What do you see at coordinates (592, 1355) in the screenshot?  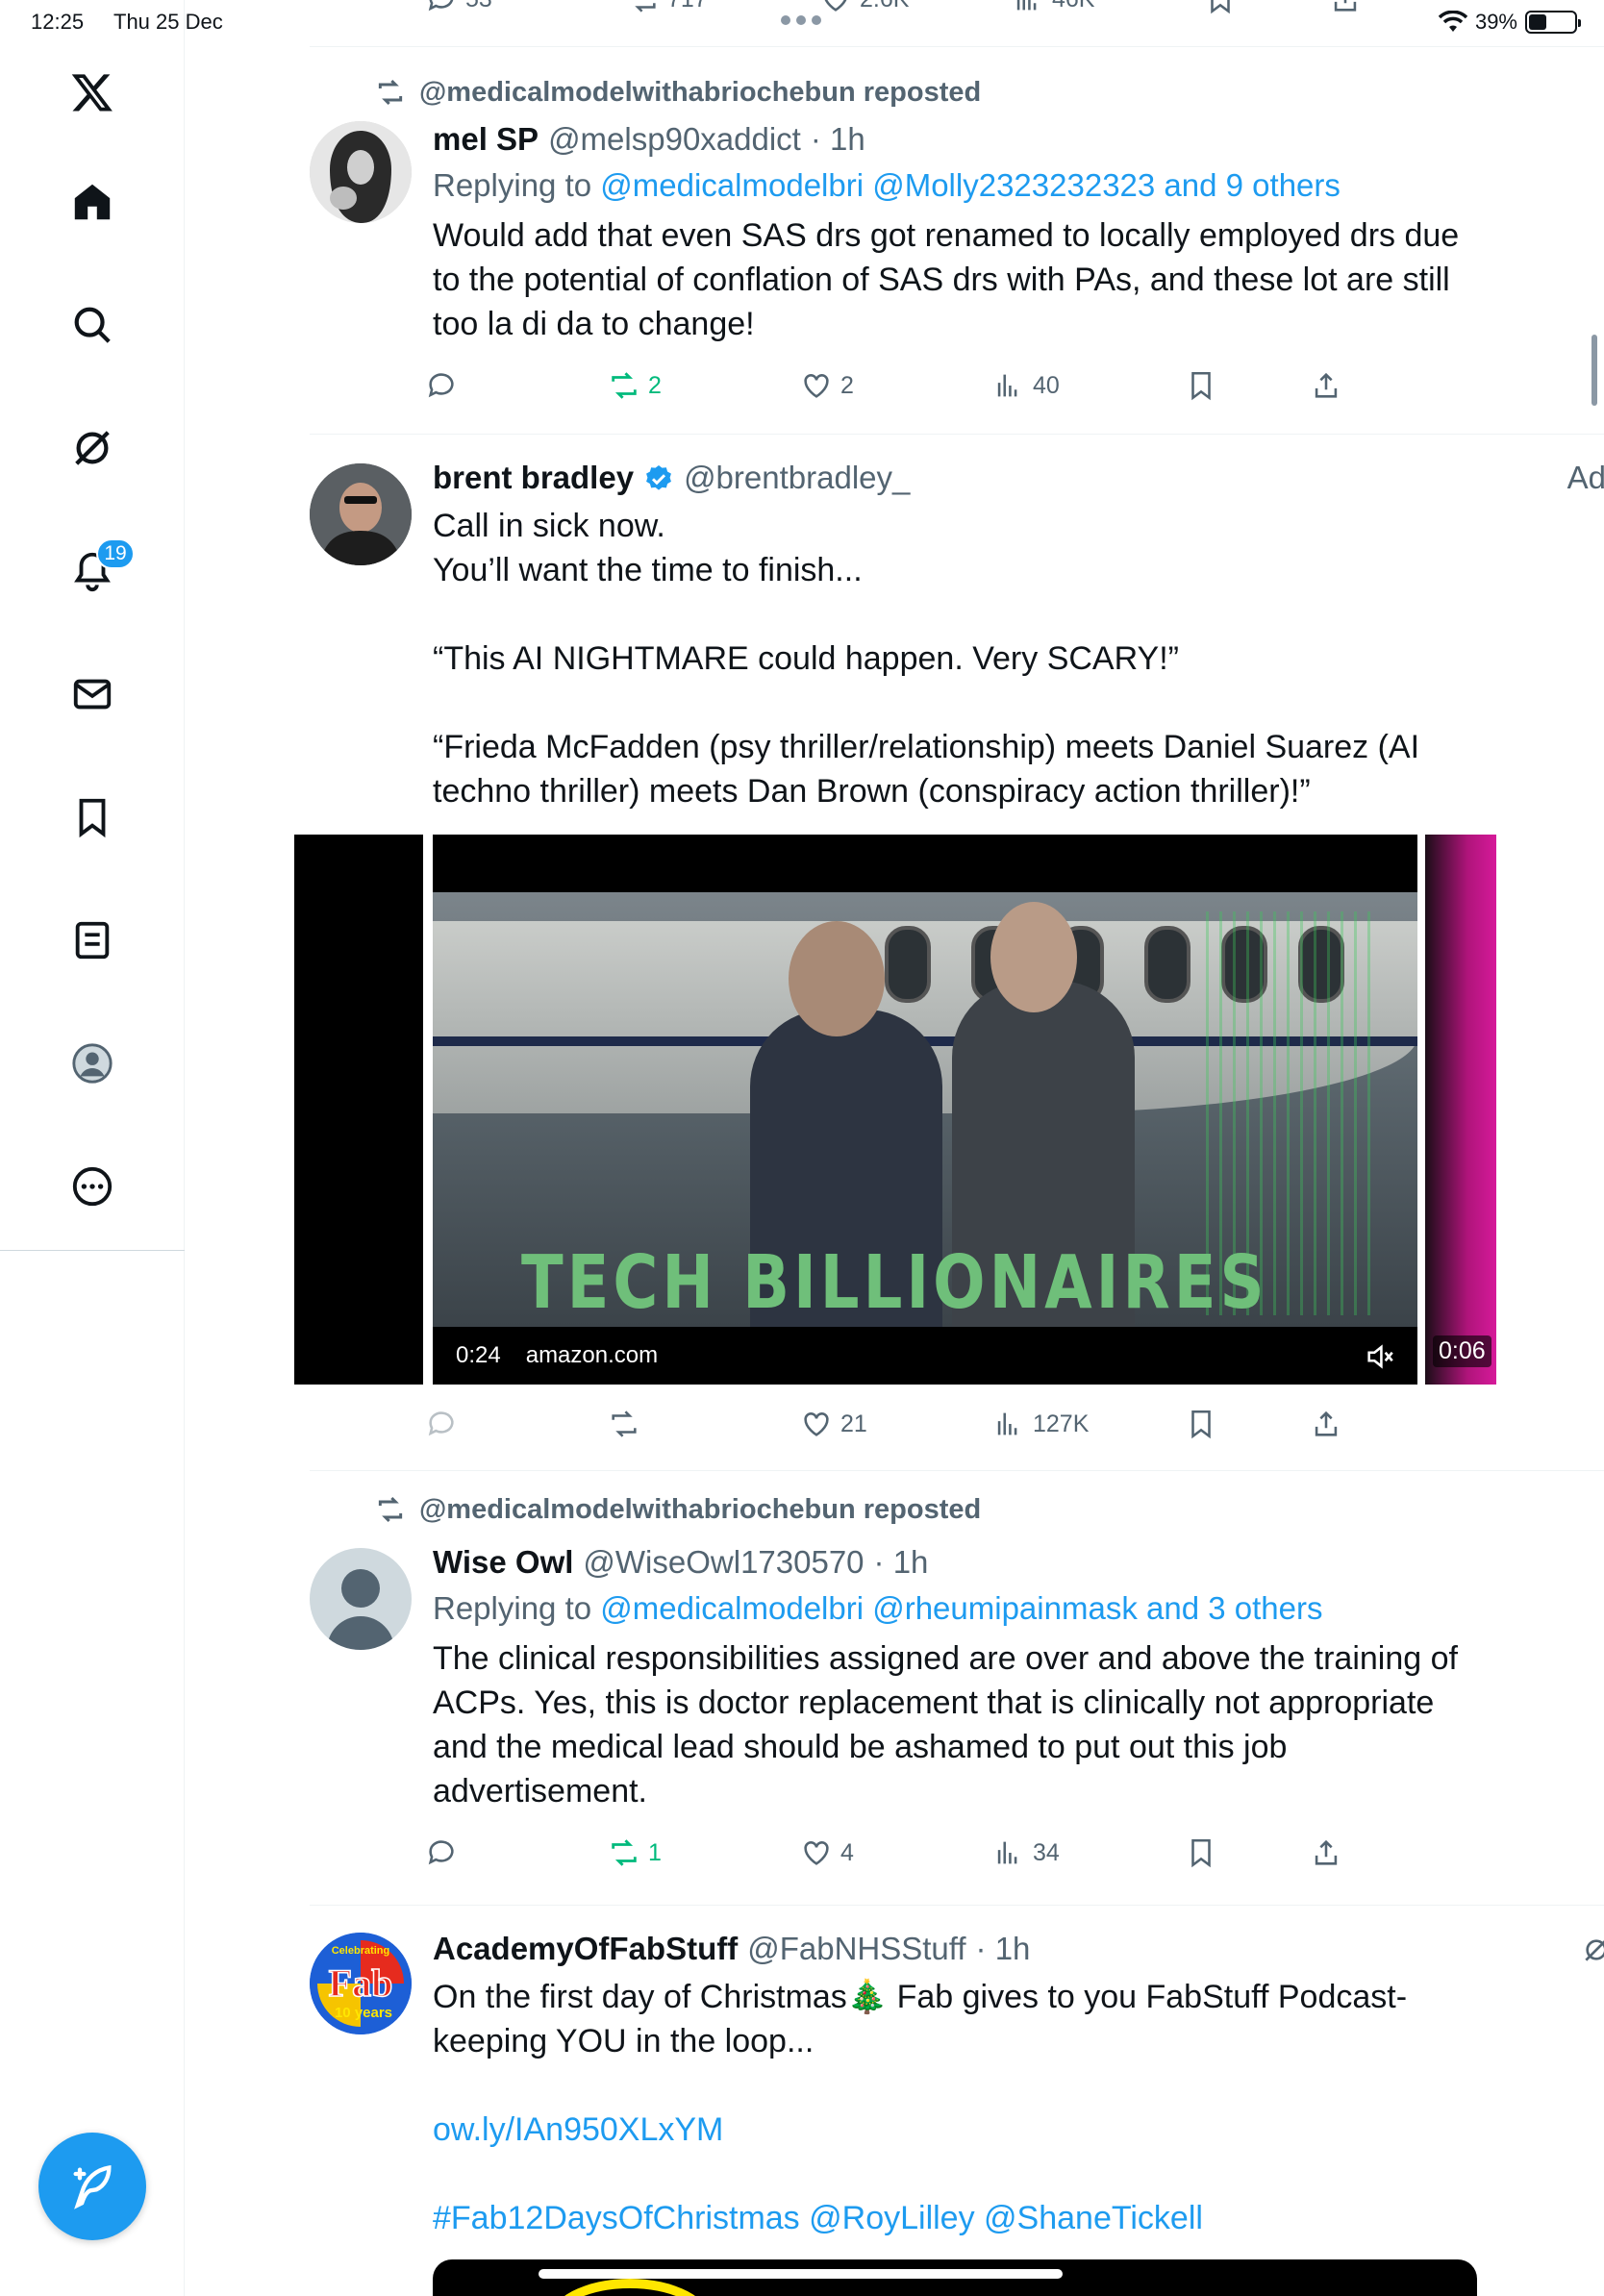 I see `video-source: amazon.com` at bounding box center [592, 1355].